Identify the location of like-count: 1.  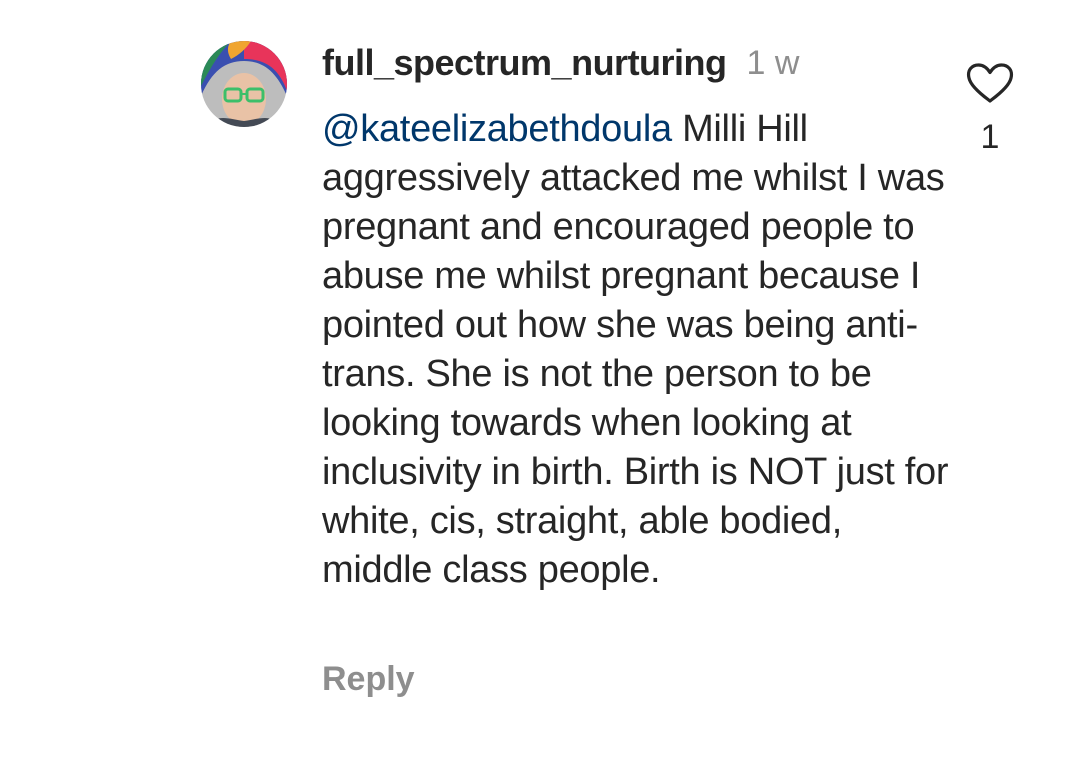
(990, 137).